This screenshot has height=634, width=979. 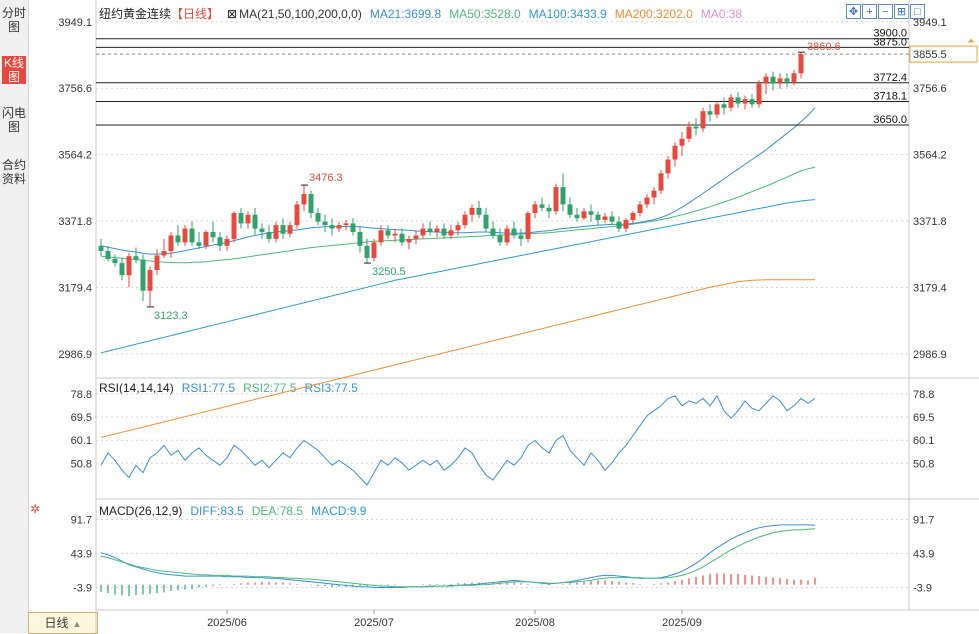 I want to click on macd-tick-right: -3.9, so click(x=922, y=588).